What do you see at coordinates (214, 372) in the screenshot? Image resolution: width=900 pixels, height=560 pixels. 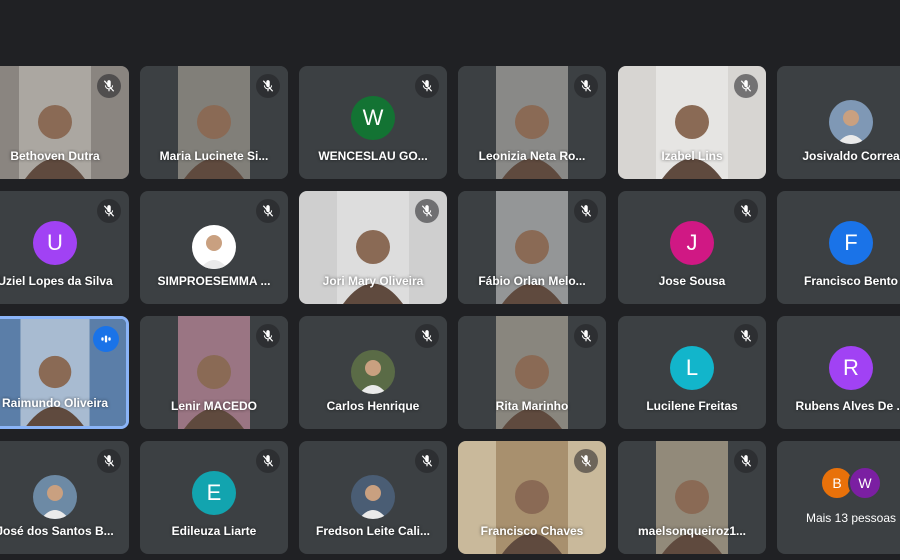 I see `participant-tile: Lenir MACEDO` at bounding box center [214, 372].